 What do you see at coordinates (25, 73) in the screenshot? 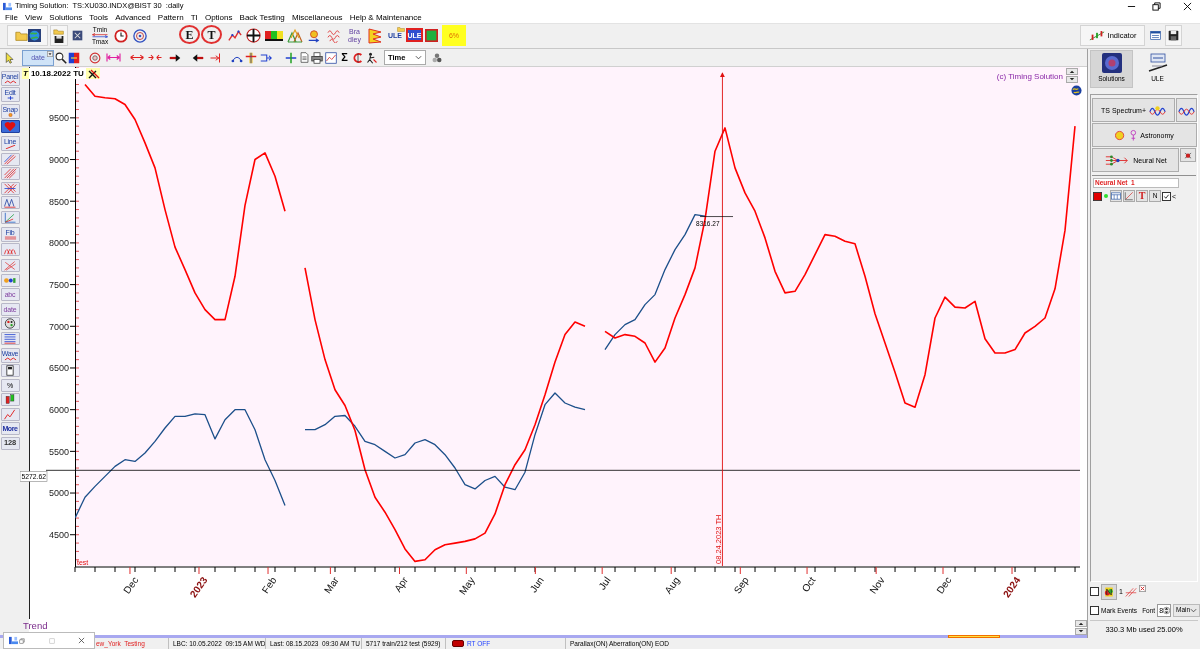
I see `cursor-mark: T` at bounding box center [25, 73].